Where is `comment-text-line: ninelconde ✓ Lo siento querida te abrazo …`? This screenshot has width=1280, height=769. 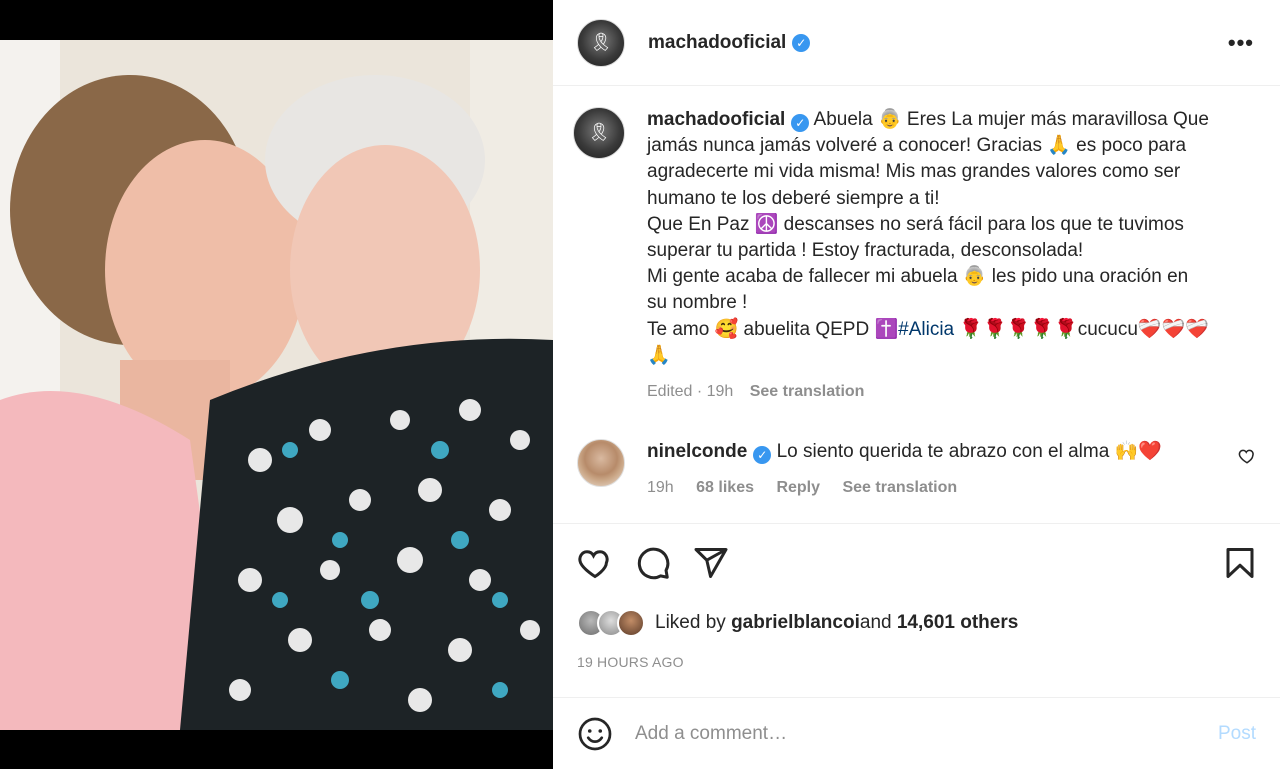
comment-text-line: ninelconde ✓ Lo siento querida te abrazo … is located at coordinates (904, 452).